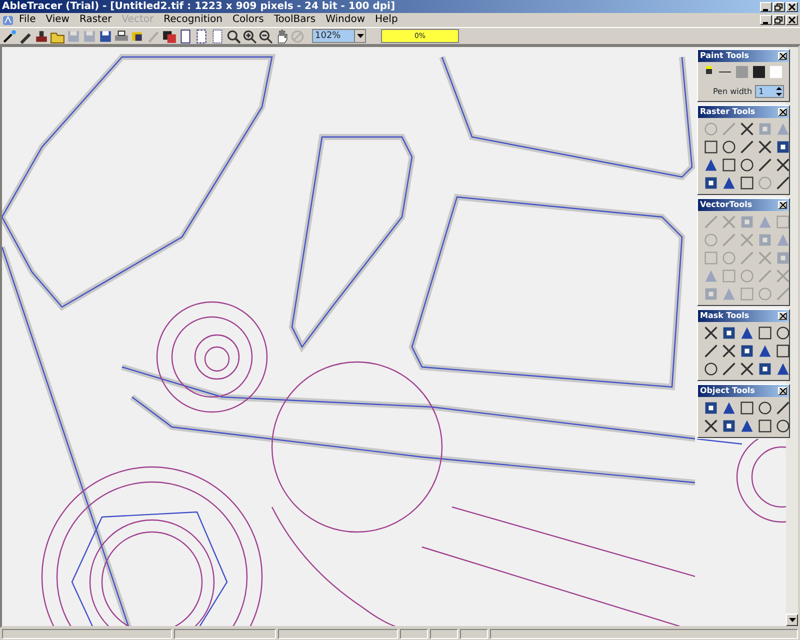 The height and width of the screenshot is (640, 800). I want to click on zoom-combo: 102%, so click(339, 36).